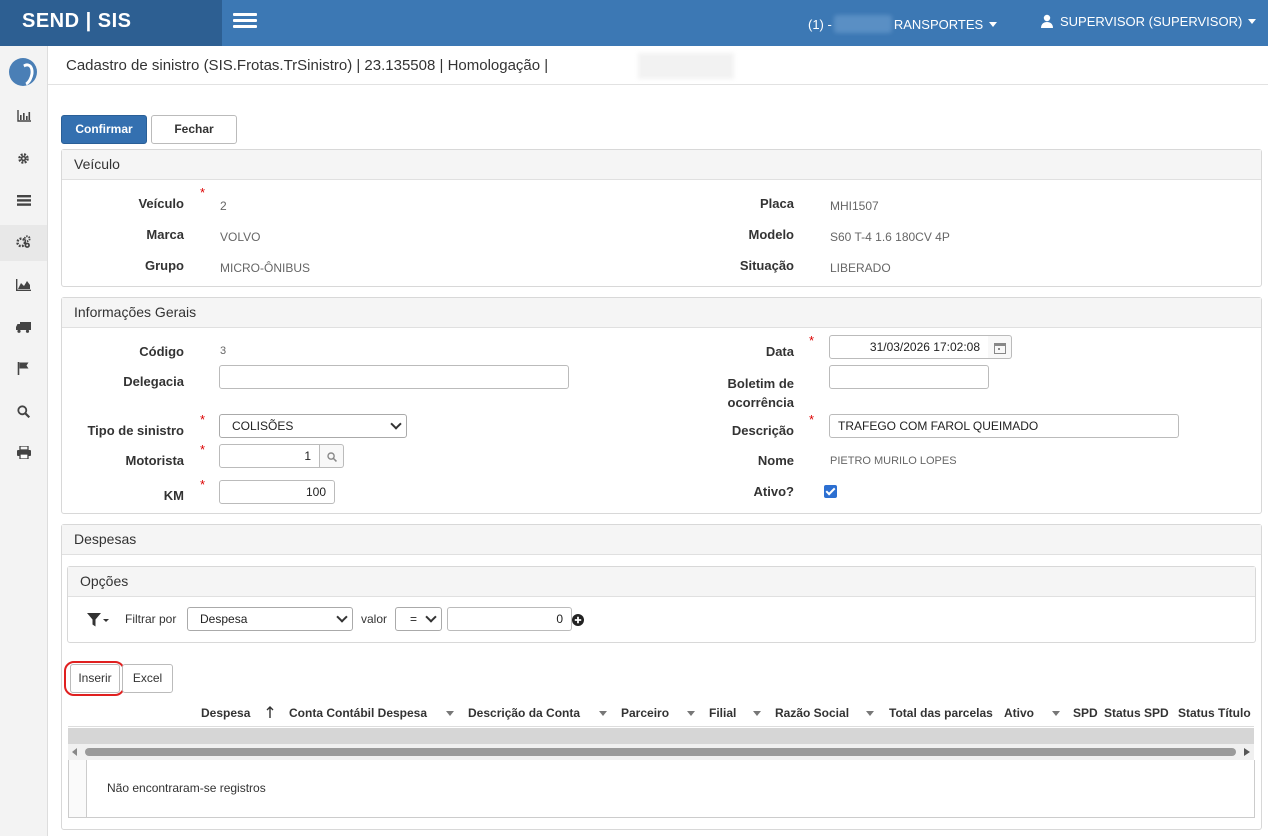 The image size is (1268, 836). Describe the element at coordinates (95, 678) in the screenshot. I see `insert-button: Inserir` at that location.